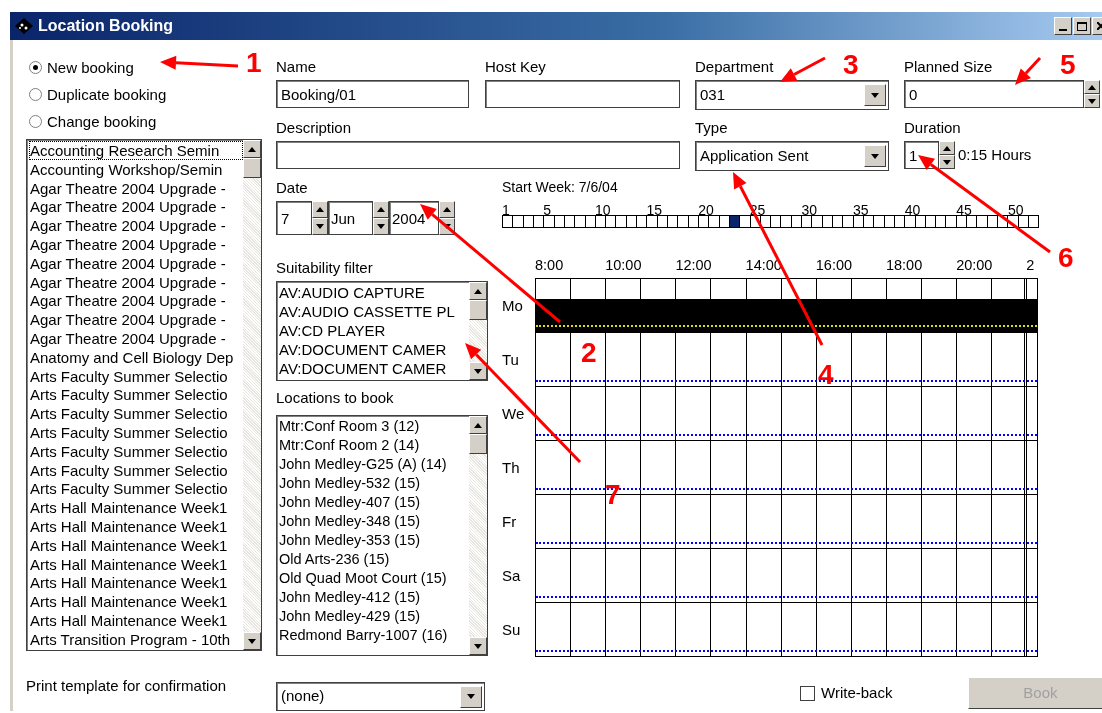 This screenshot has width=1102, height=713. What do you see at coordinates (374, 616) in the screenshot?
I see `list-item: John Medley-429 (15)` at bounding box center [374, 616].